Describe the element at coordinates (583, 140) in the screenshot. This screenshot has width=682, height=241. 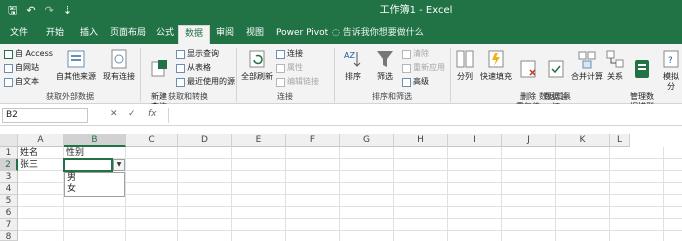
I see `column-header-k: K` at that location.